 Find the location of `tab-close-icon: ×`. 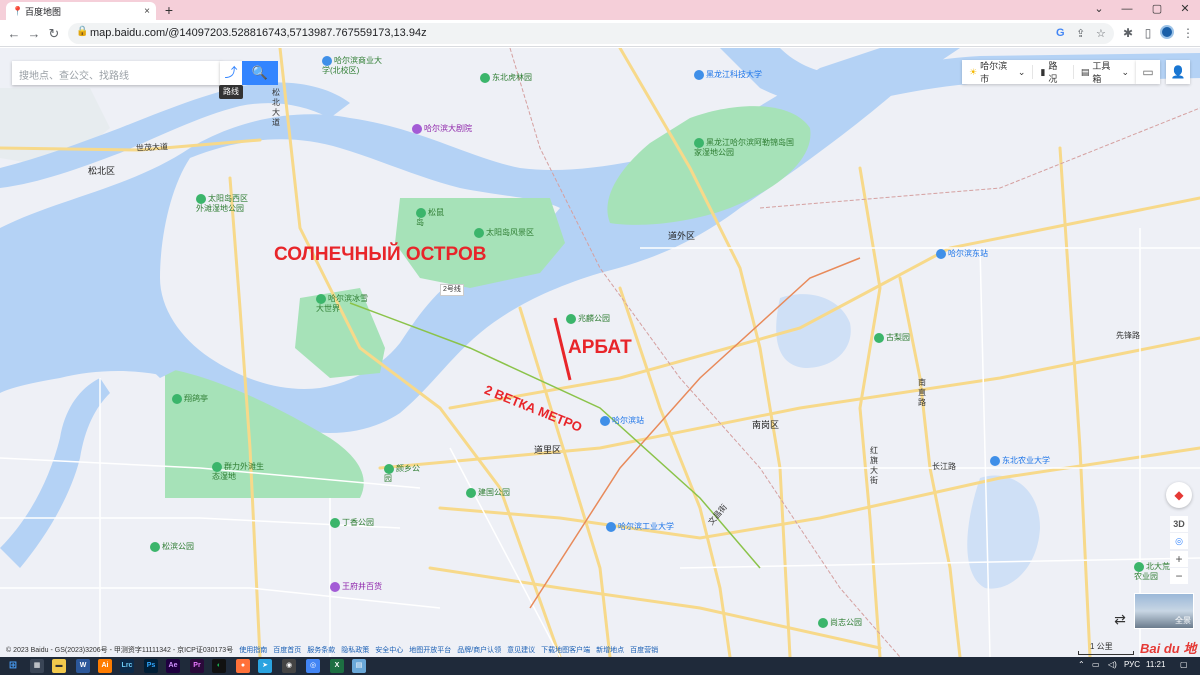

tab-close-icon: × is located at coordinates (147, 11).